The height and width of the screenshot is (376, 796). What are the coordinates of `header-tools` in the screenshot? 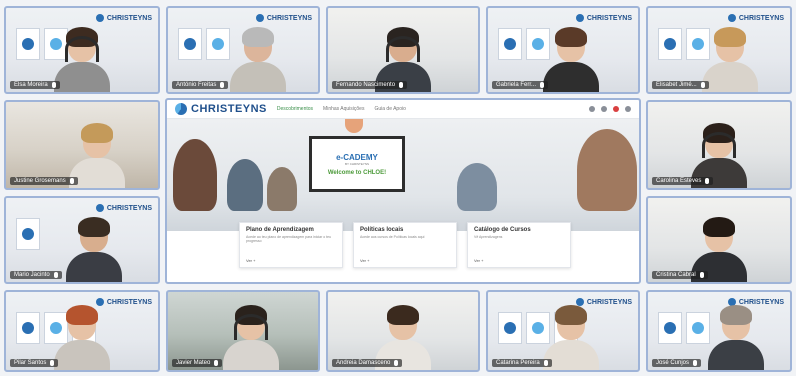 It's located at (610, 109).